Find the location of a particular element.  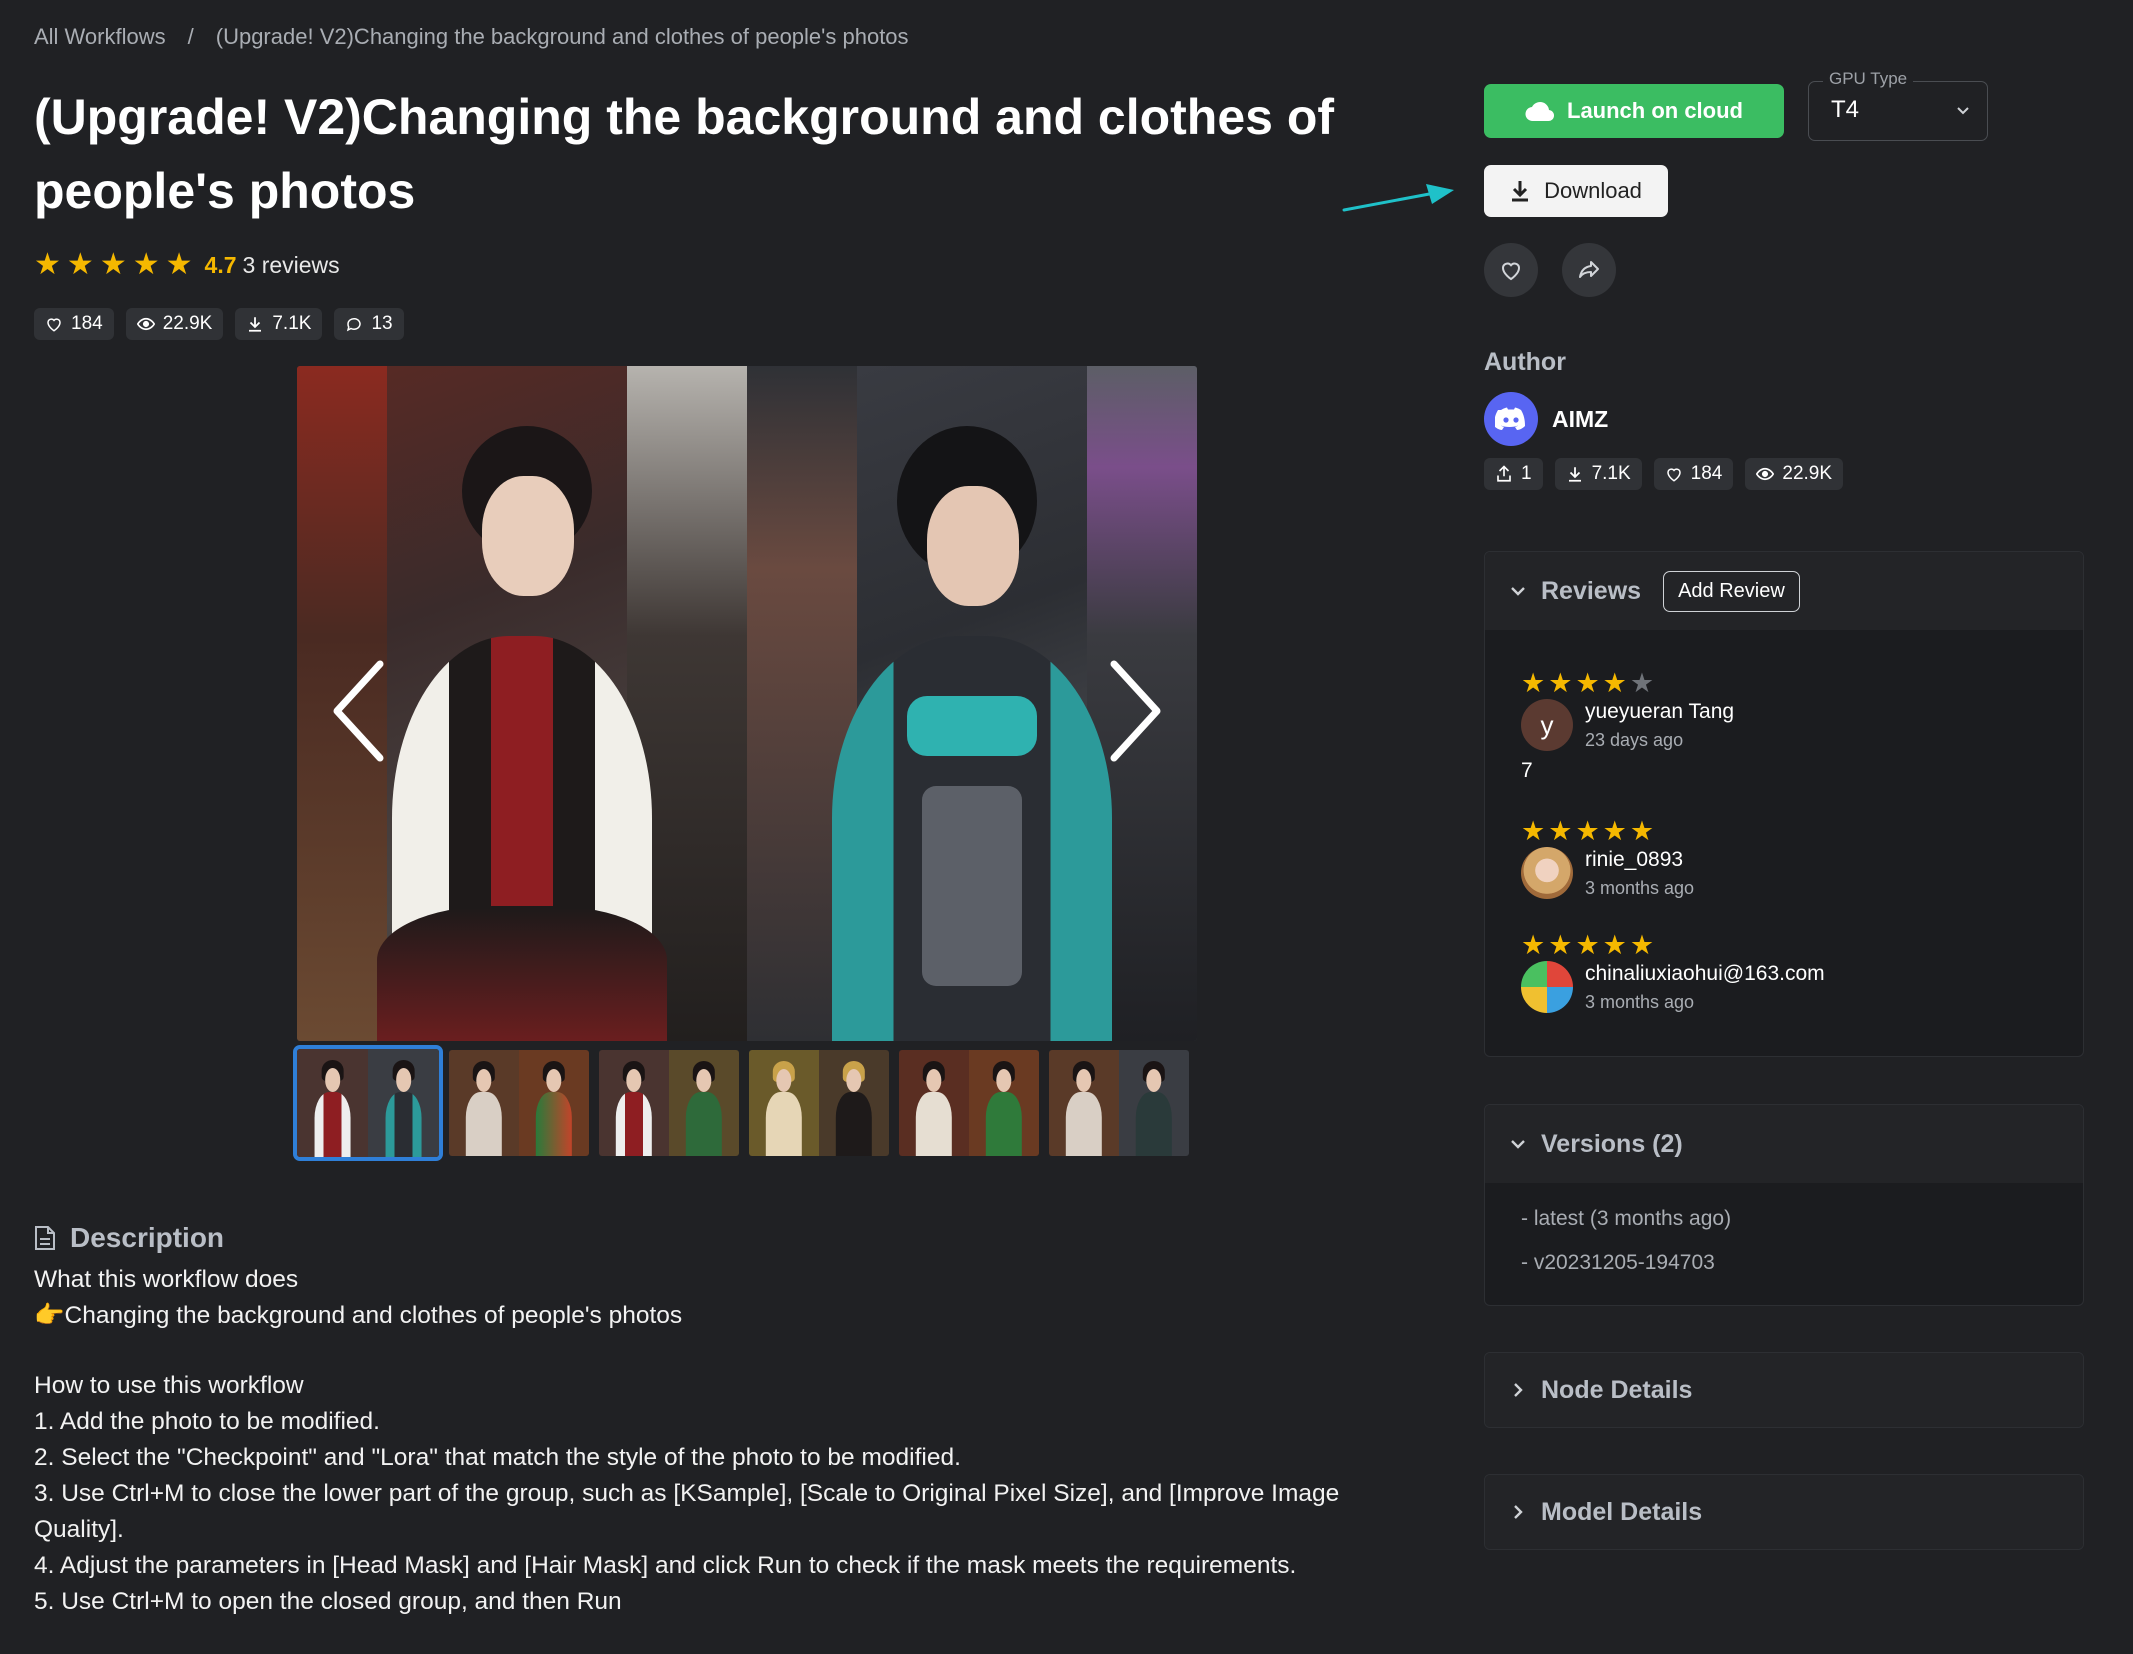

favorite-button is located at coordinates (1511, 270).